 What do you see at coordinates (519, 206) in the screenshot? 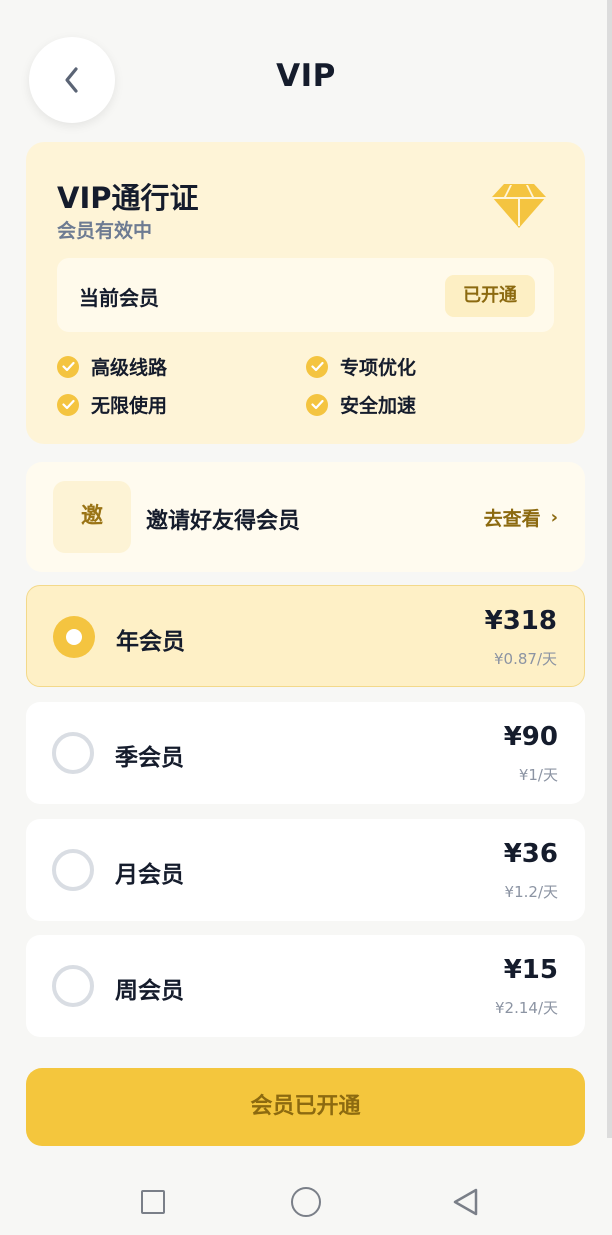
I see `diamond-icon` at bounding box center [519, 206].